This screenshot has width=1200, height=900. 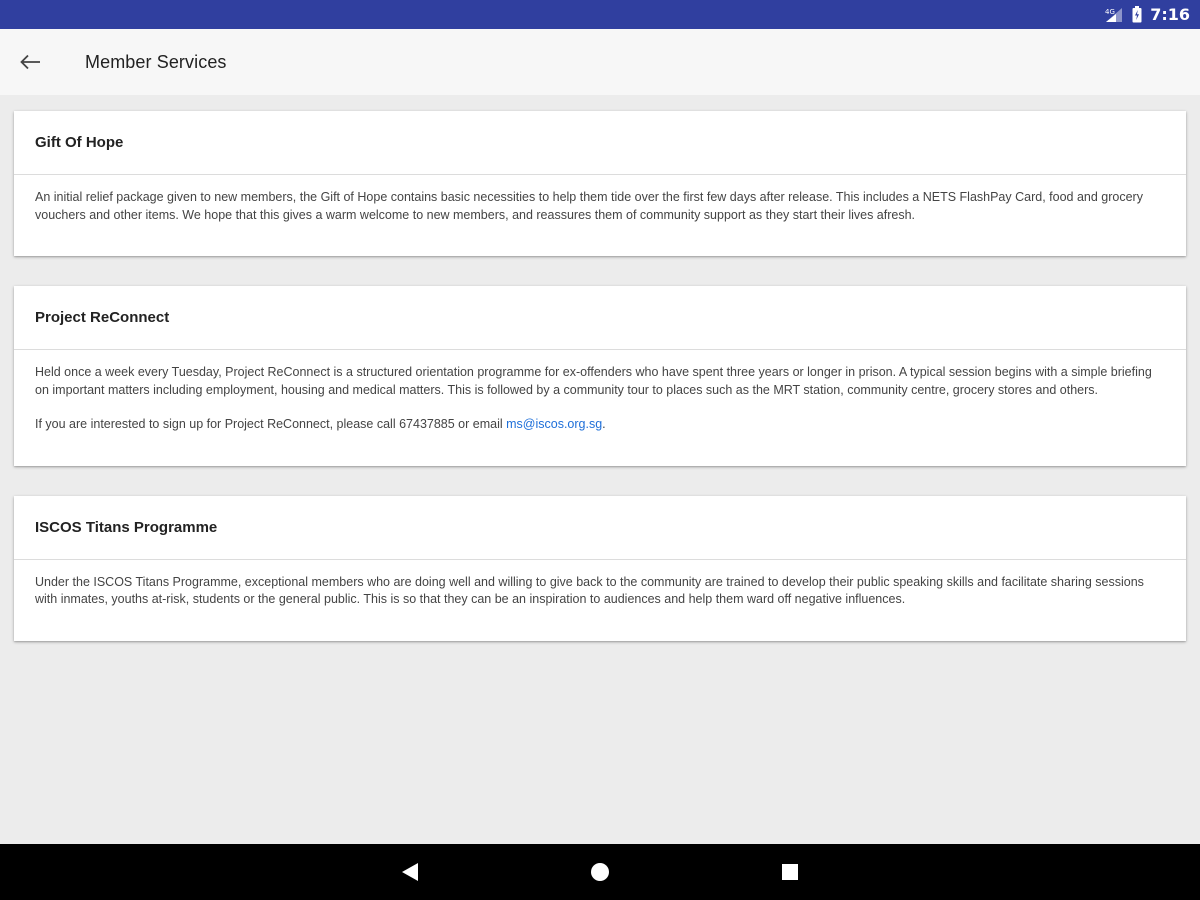 I want to click on navigation-bar, so click(x=600, y=872).